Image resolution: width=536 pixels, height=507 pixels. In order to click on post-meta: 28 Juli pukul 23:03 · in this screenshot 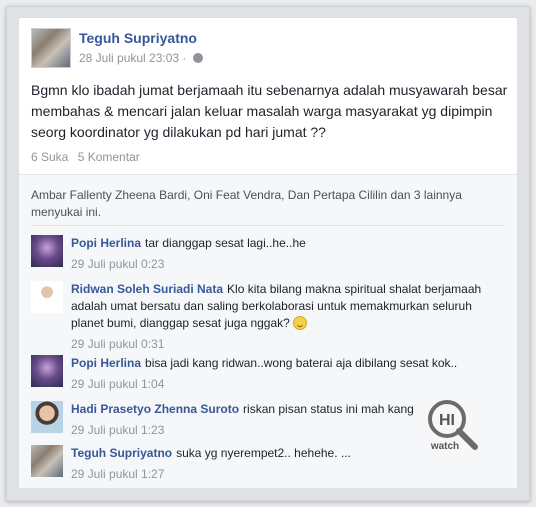, I will do `click(141, 58)`.